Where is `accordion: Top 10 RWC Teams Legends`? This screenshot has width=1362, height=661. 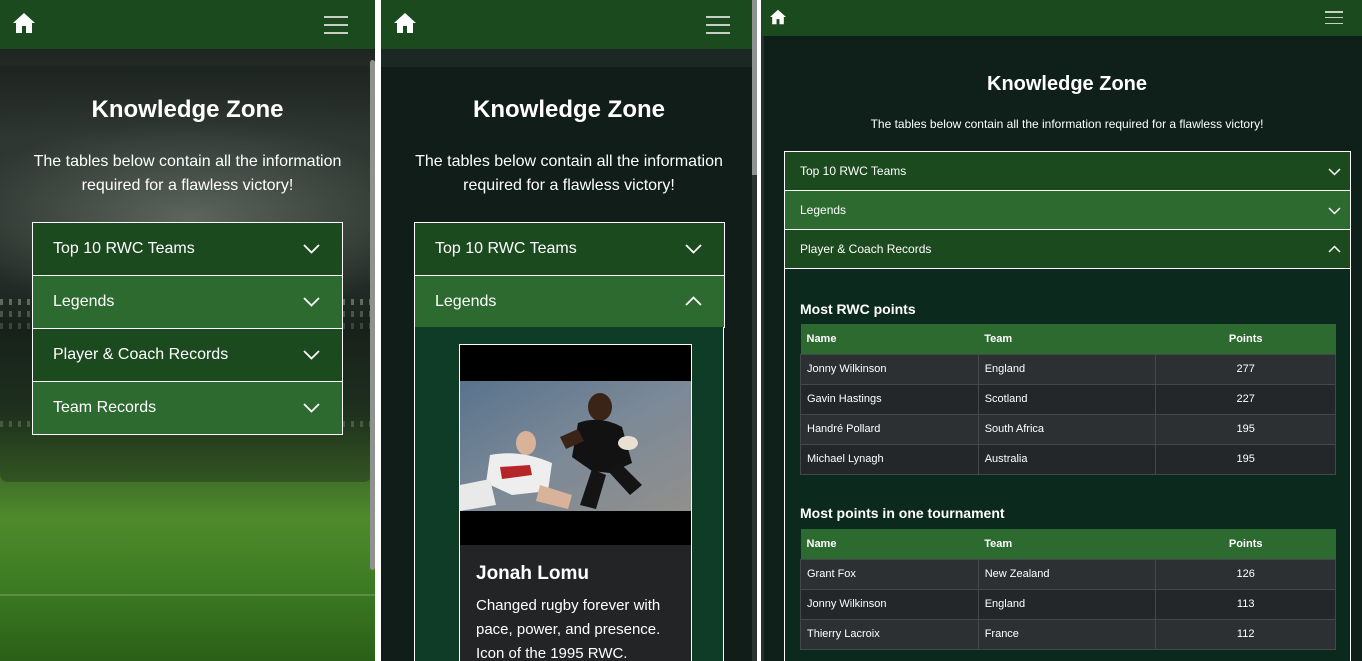
accordion: Top 10 RWC Teams Legends is located at coordinates (569, 275).